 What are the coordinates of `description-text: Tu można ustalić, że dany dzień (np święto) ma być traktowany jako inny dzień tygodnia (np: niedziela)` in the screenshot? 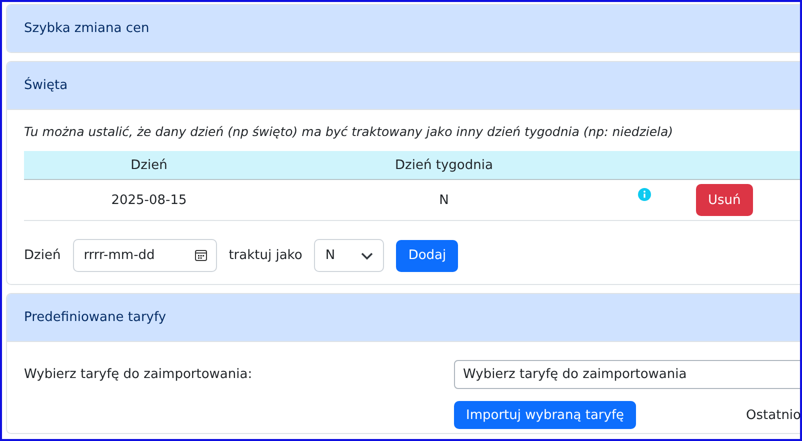 It's located at (349, 131).